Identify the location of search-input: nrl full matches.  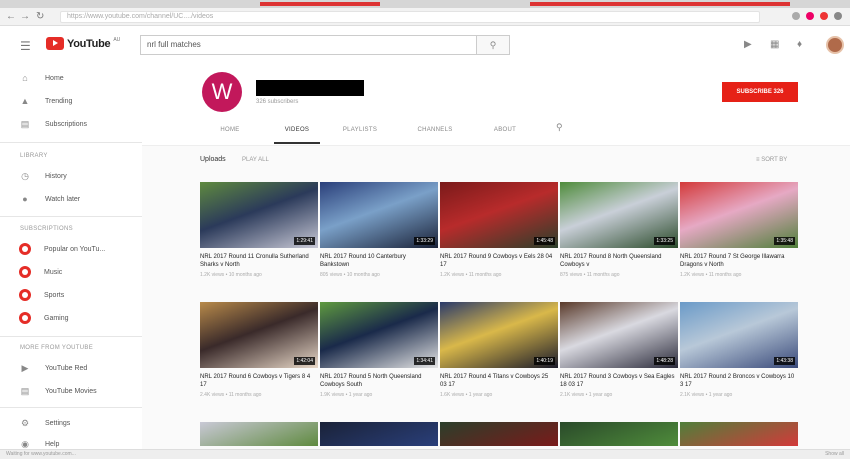
(308, 45).